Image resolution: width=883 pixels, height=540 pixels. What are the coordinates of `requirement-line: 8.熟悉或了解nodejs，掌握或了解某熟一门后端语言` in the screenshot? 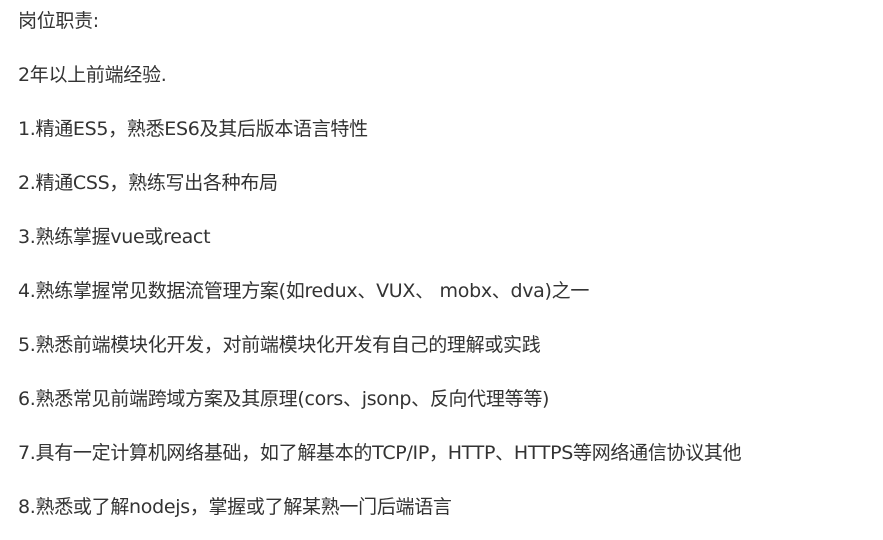 It's located at (235, 507).